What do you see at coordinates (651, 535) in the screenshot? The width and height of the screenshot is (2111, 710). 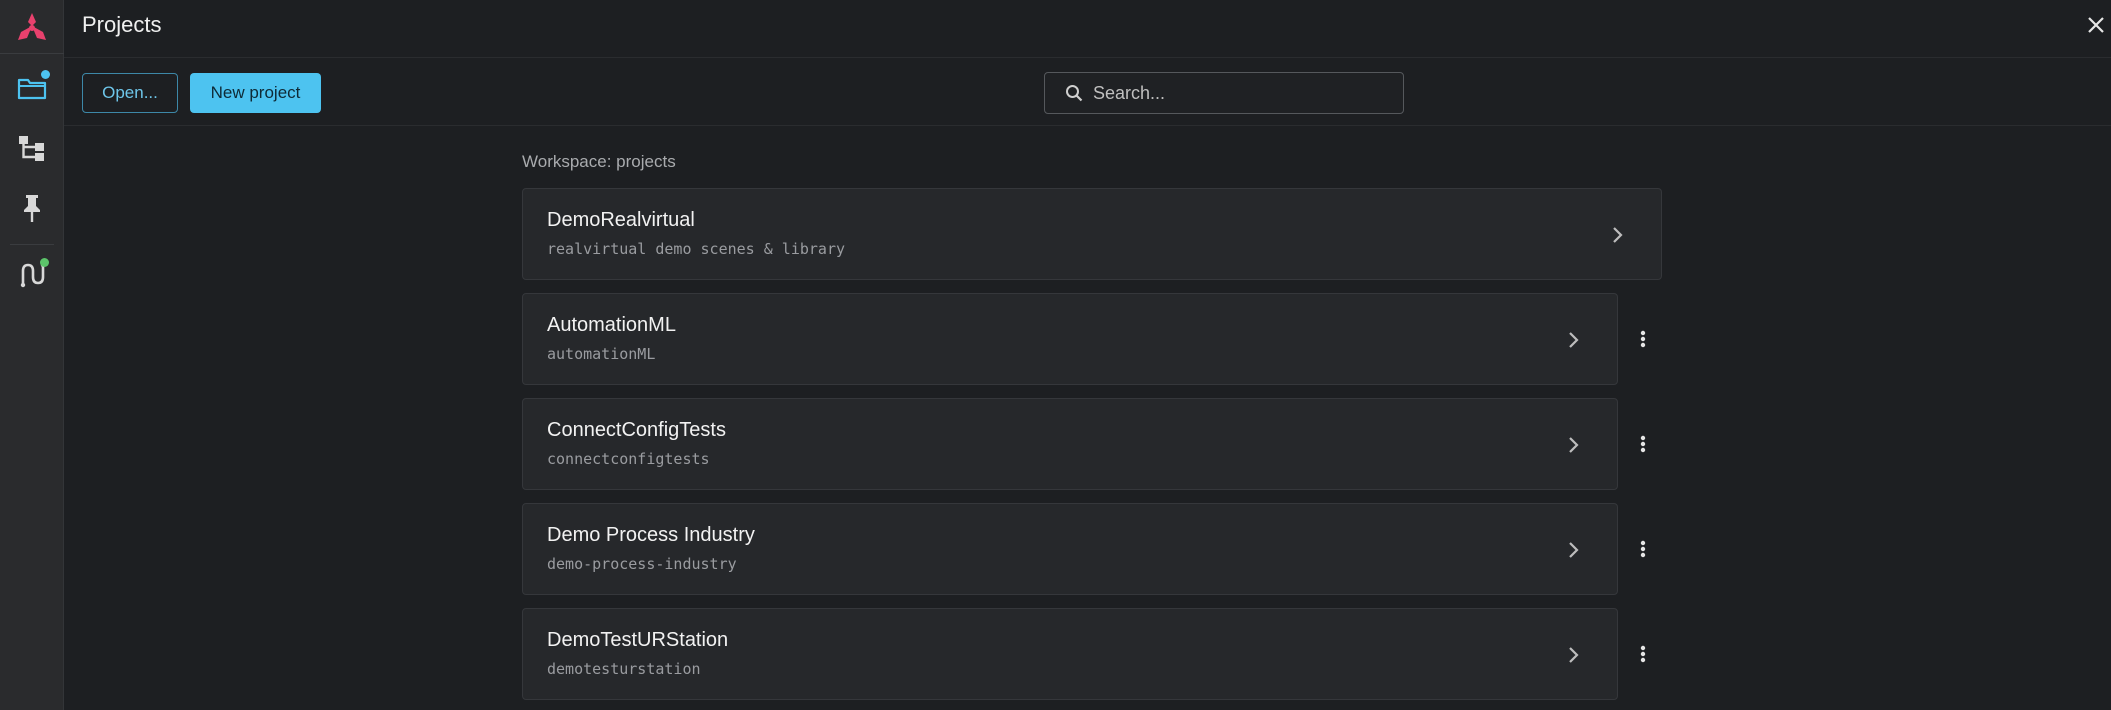 I see `project-name: Demo Process Industry` at bounding box center [651, 535].